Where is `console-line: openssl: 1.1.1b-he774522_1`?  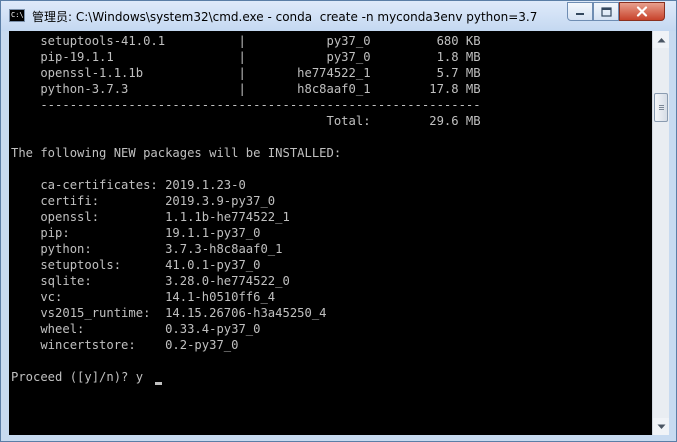
console-line: openssl: 1.1.1b-he774522_1 is located at coordinates (150, 217).